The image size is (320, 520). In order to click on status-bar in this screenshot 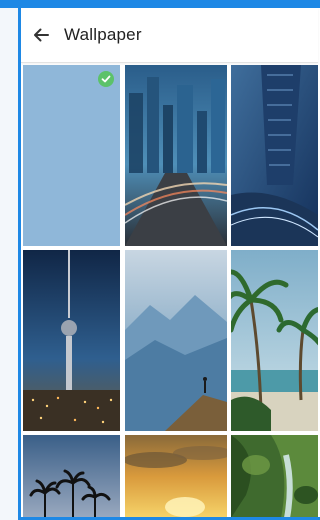, I will do `click(160, 4)`.